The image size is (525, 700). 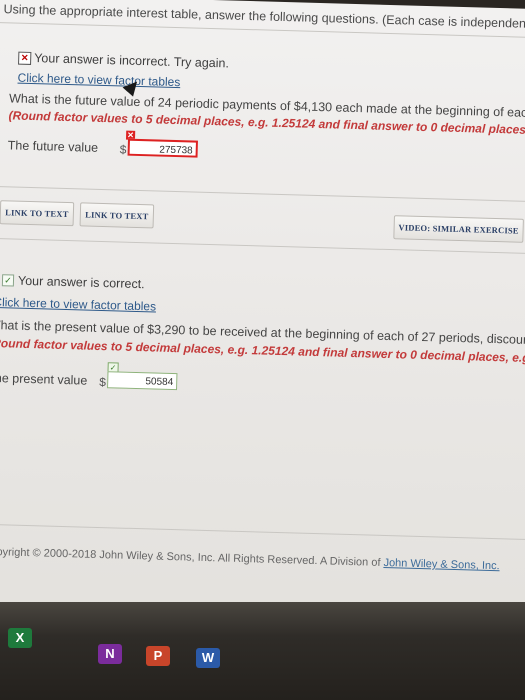 I want to click on powerpoint-icon: P, so click(x=158, y=656).